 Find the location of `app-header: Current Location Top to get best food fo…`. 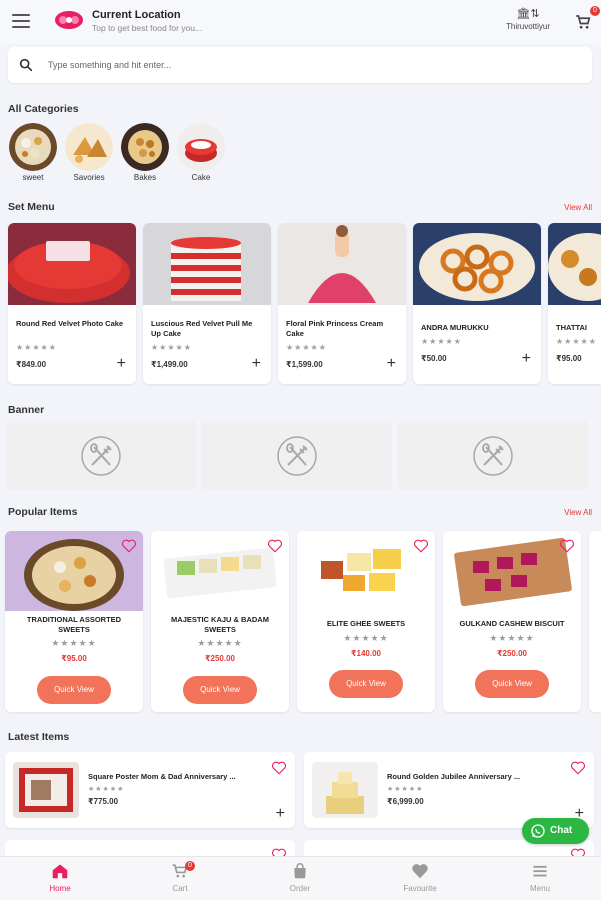

app-header: Current Location Top to get best food fo… is located at coordinates (300, 22).